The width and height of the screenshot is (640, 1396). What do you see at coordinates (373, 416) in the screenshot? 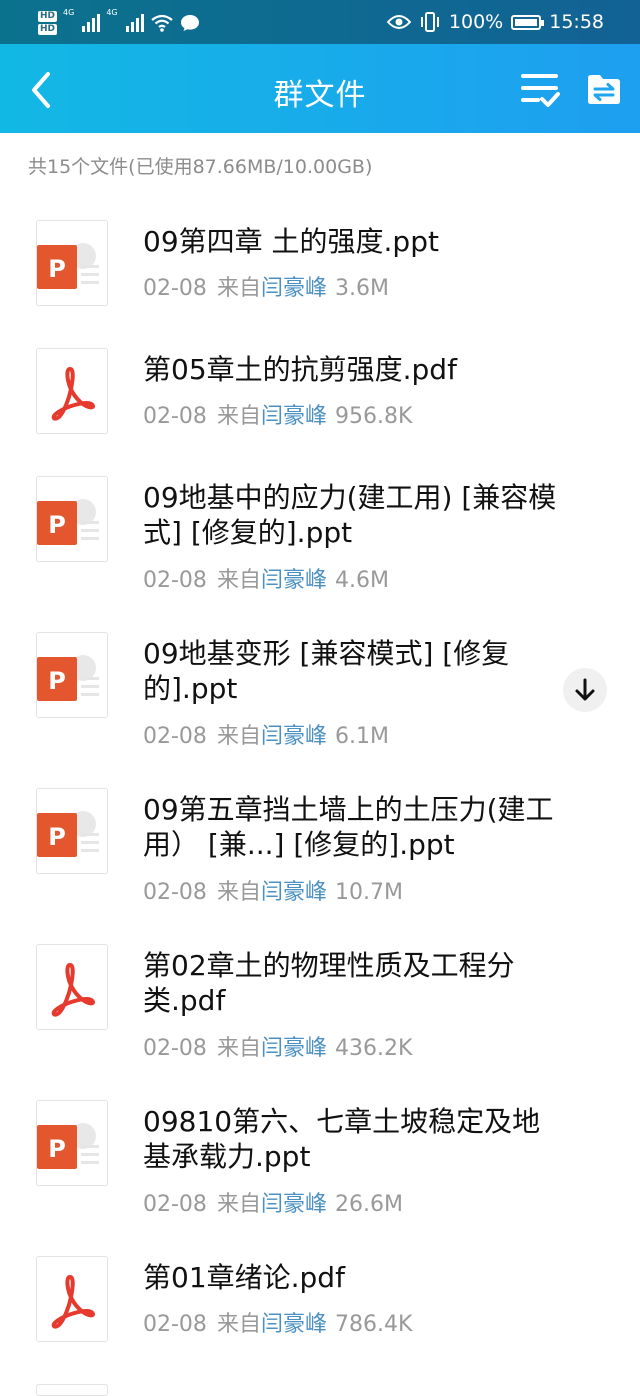
I see `file-size: 956.8K` at bounding box center [373, 416].